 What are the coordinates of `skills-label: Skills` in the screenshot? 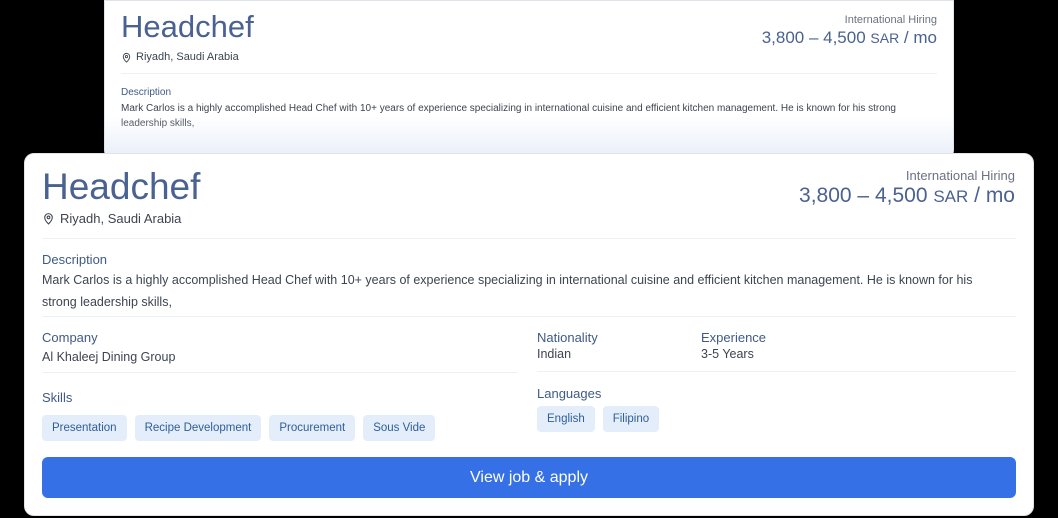 It's located at (57, 397).